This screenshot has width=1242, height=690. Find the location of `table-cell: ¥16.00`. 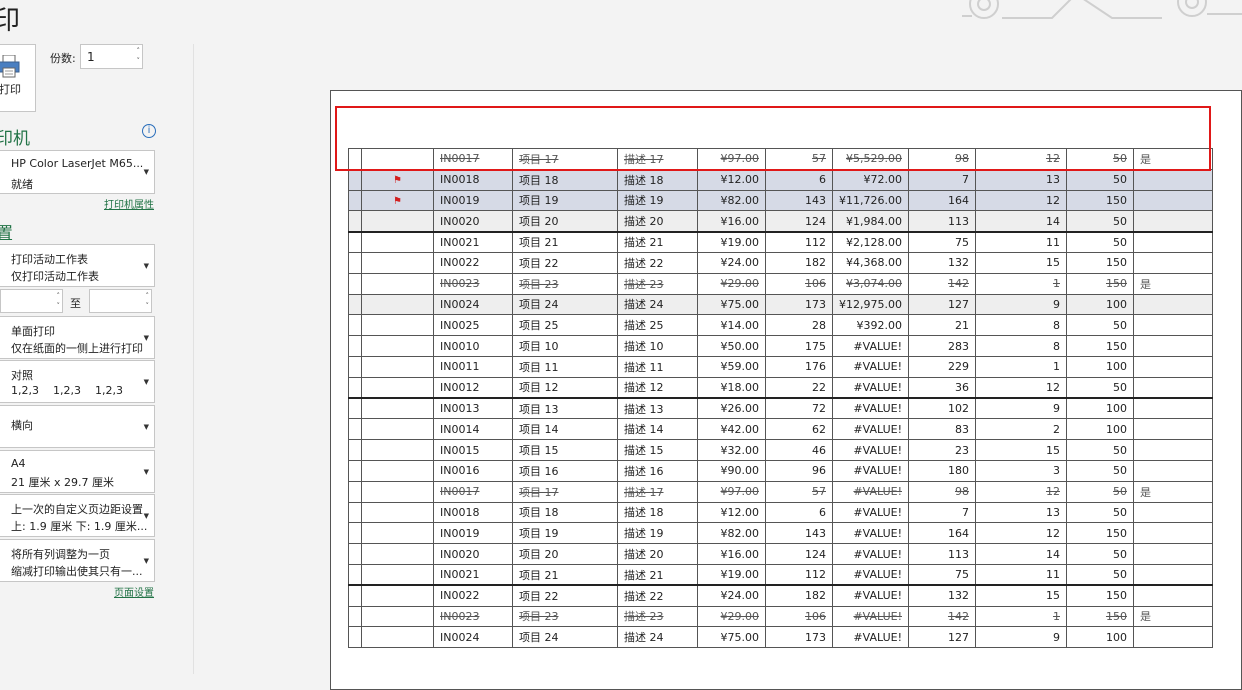

table-cell: ¥16.00 is located at coordinates (731, 221).